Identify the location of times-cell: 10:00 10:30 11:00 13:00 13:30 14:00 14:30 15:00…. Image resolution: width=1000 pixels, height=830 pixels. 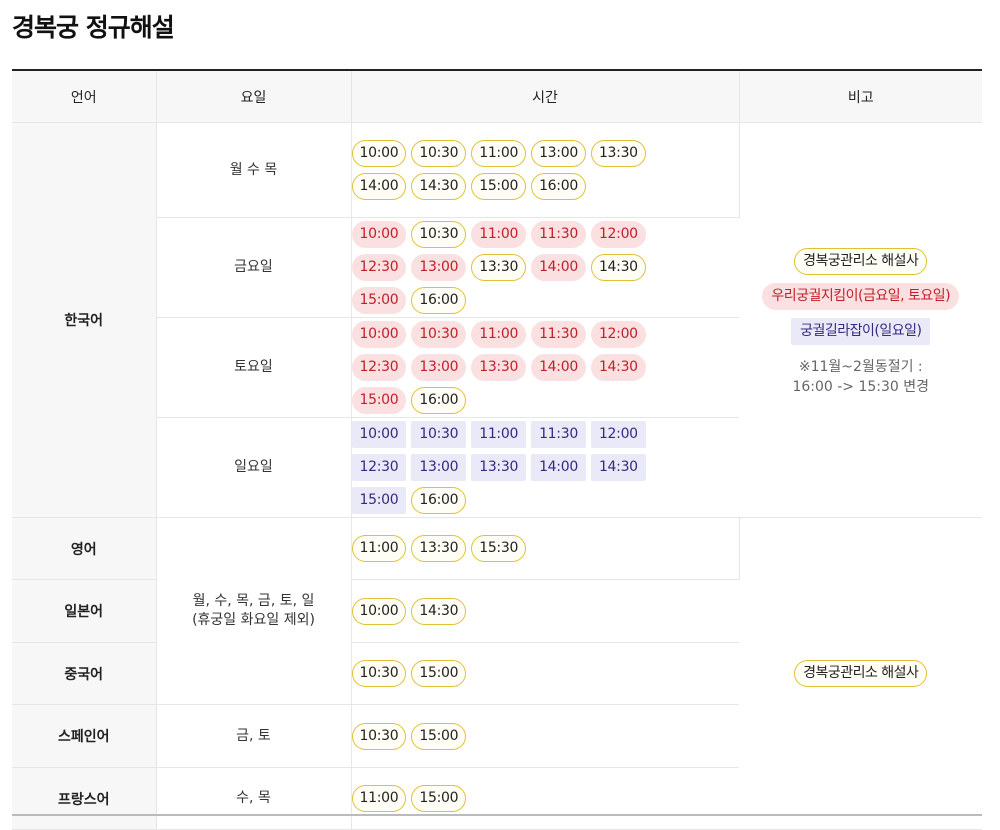
(545, 170).